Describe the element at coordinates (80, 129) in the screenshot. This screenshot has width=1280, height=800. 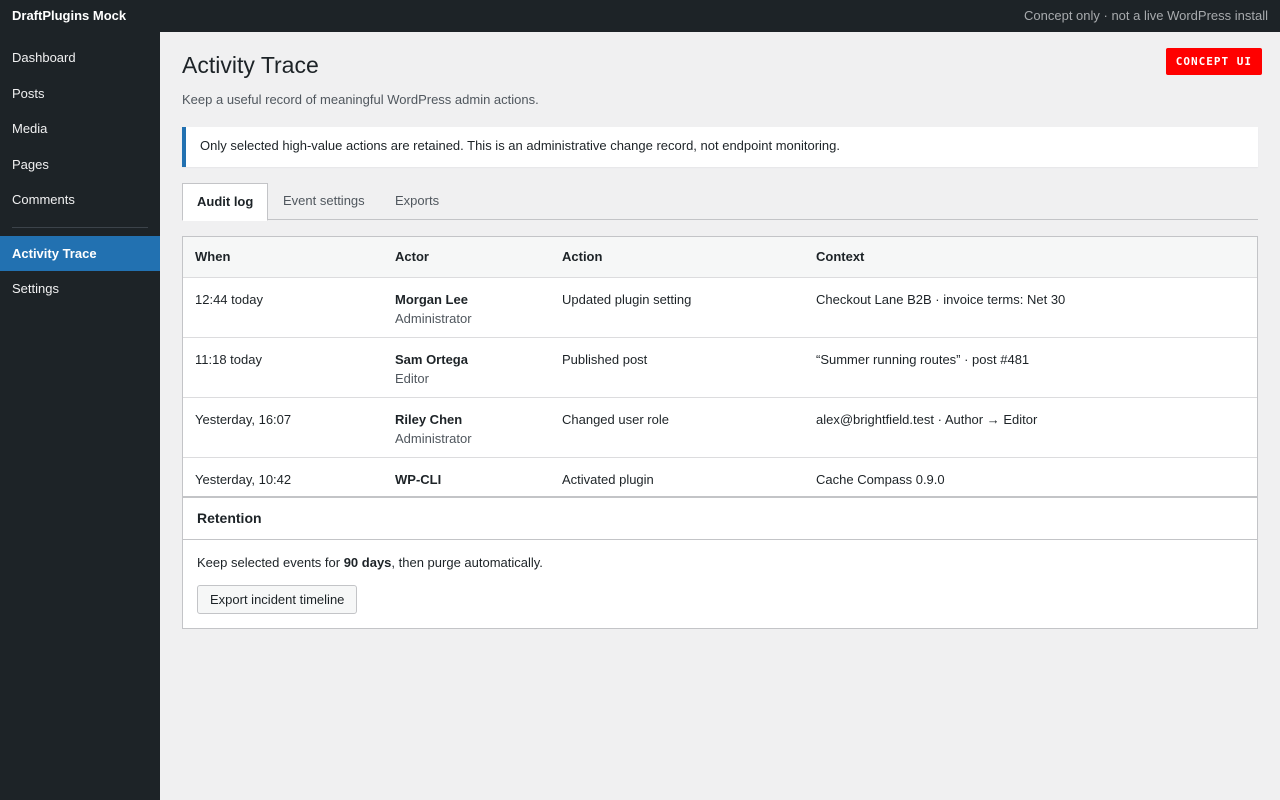
I see `menu-item-media: Media` at that location.